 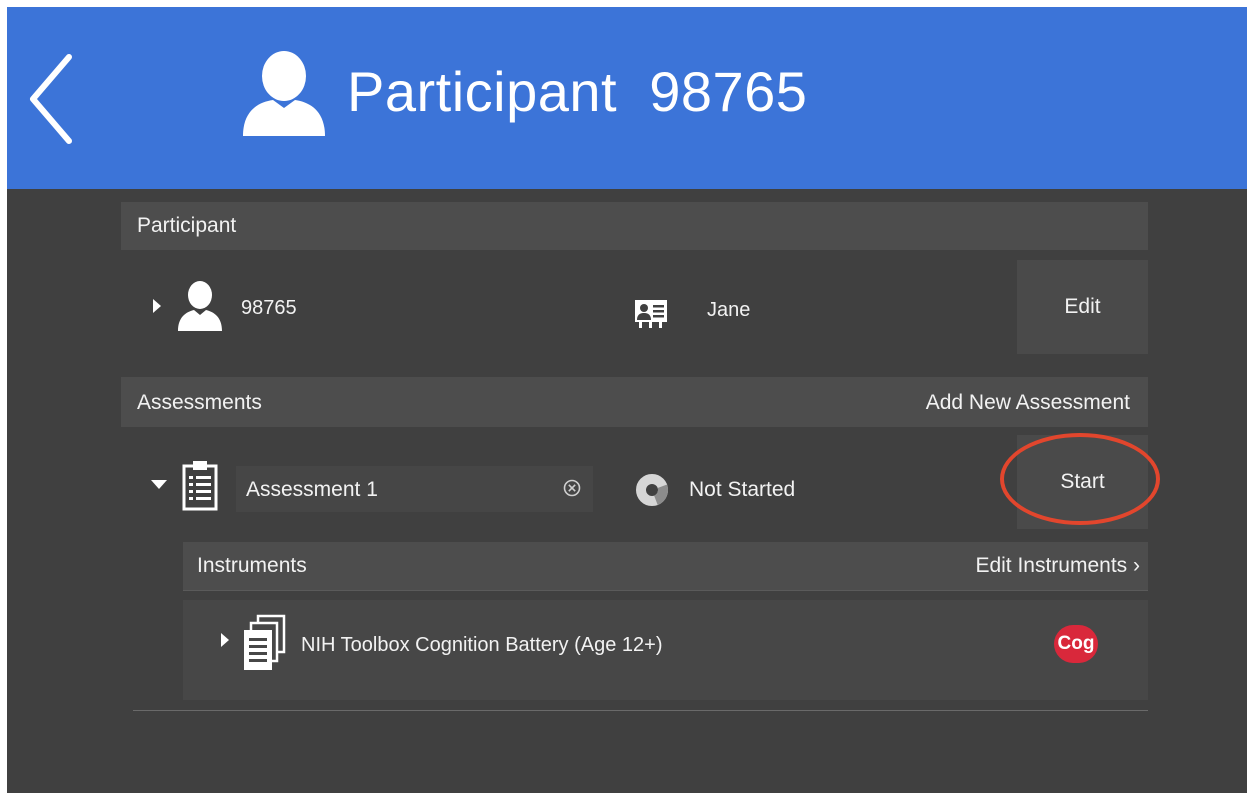 What do you see at coordinates (634, 402) in the screenshot?
I see `assessments-section-header: Assessments Add New Assessment` at bounding box center [634, 402].